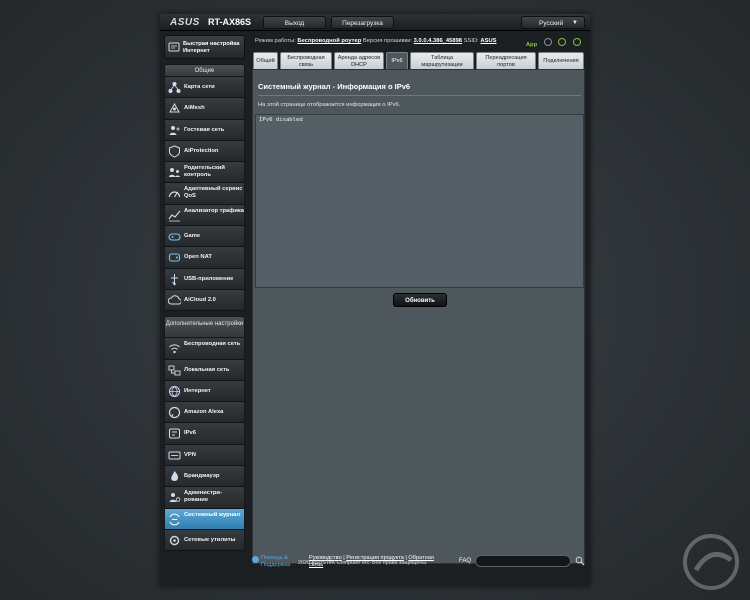 Image resolution: width=750 pixels, height=600 pixels. I want to click on sidebar-item-label: Локальная сеть, so click(207, 369).